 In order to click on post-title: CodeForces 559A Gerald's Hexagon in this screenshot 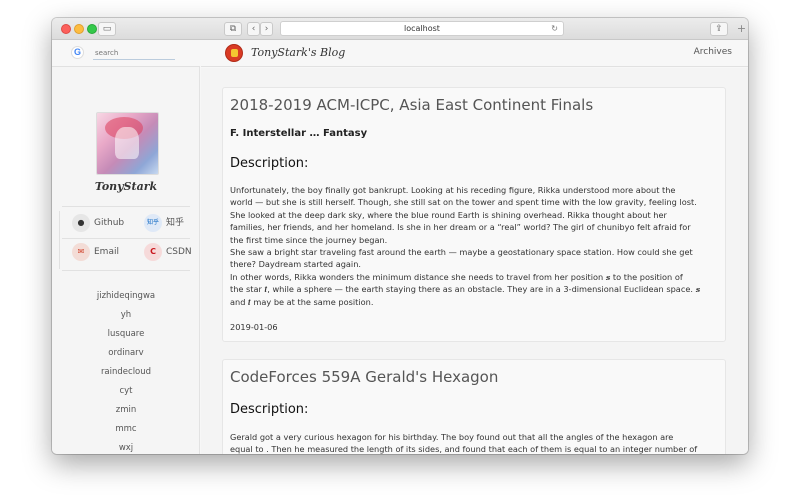, I will do `click(364, 377)`.